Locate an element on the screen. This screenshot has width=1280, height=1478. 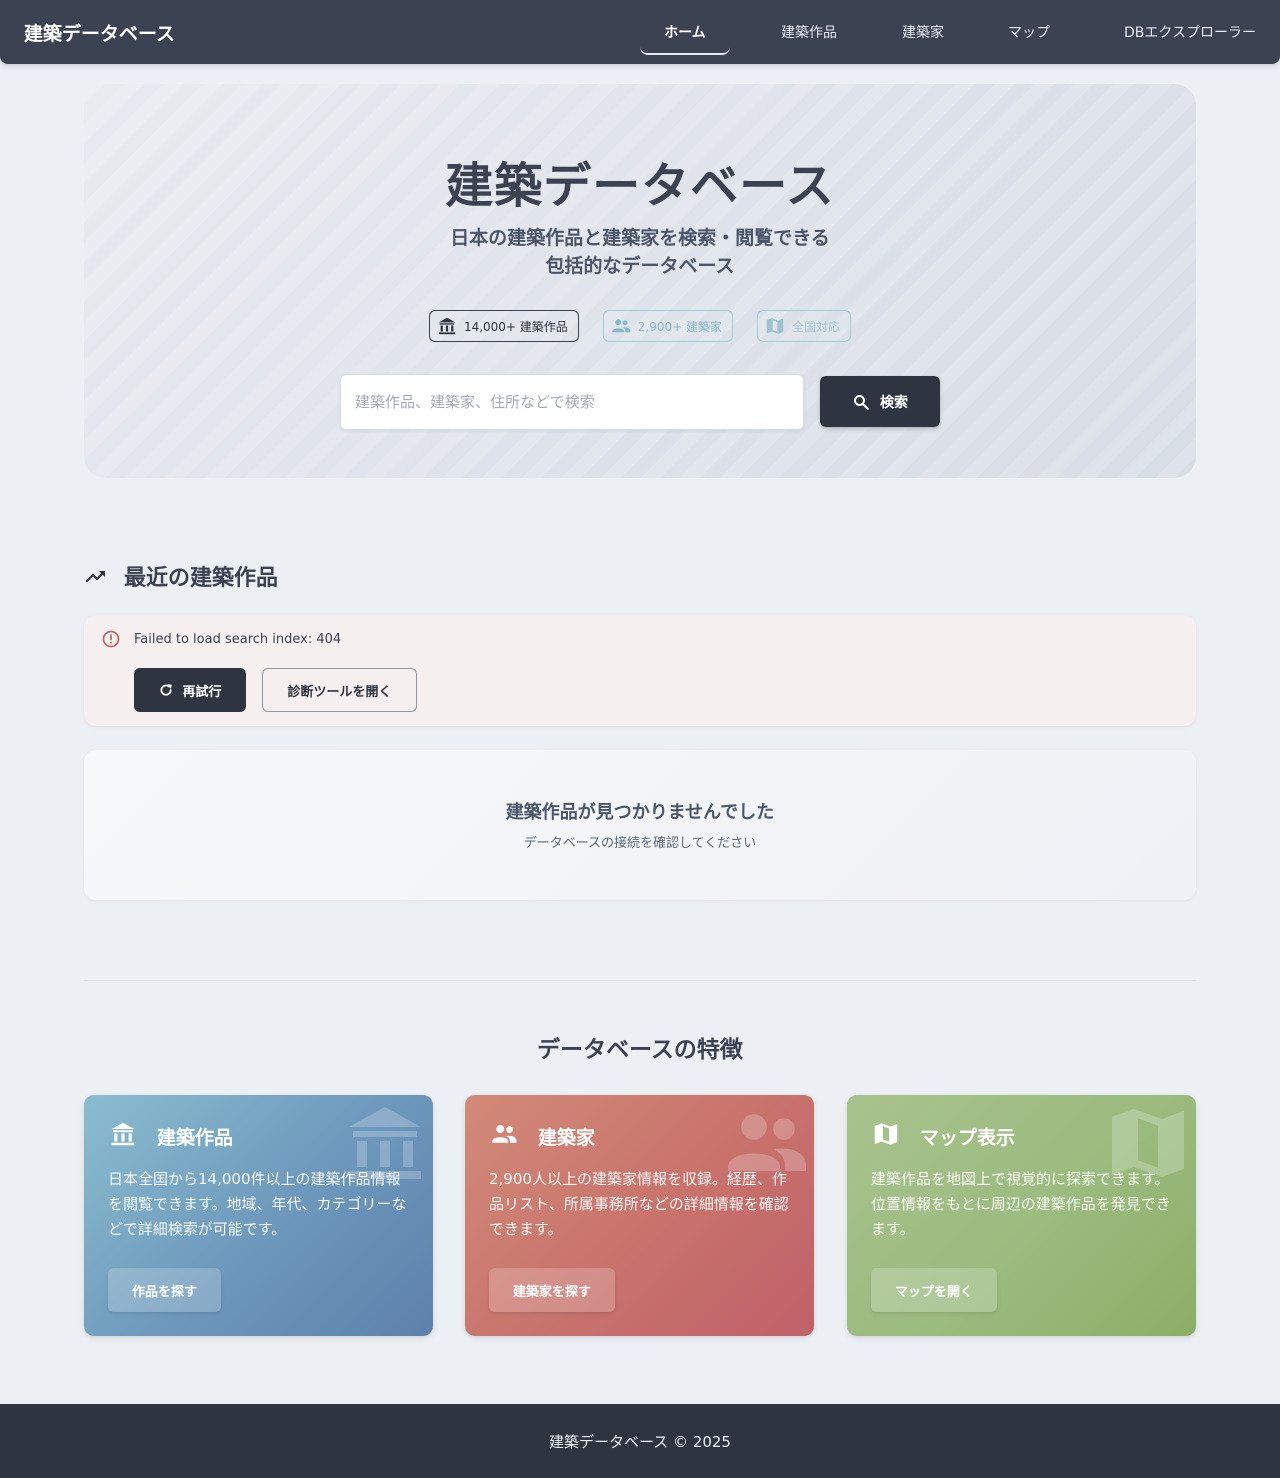
refresh-icon is located at coordinates (166, 690).